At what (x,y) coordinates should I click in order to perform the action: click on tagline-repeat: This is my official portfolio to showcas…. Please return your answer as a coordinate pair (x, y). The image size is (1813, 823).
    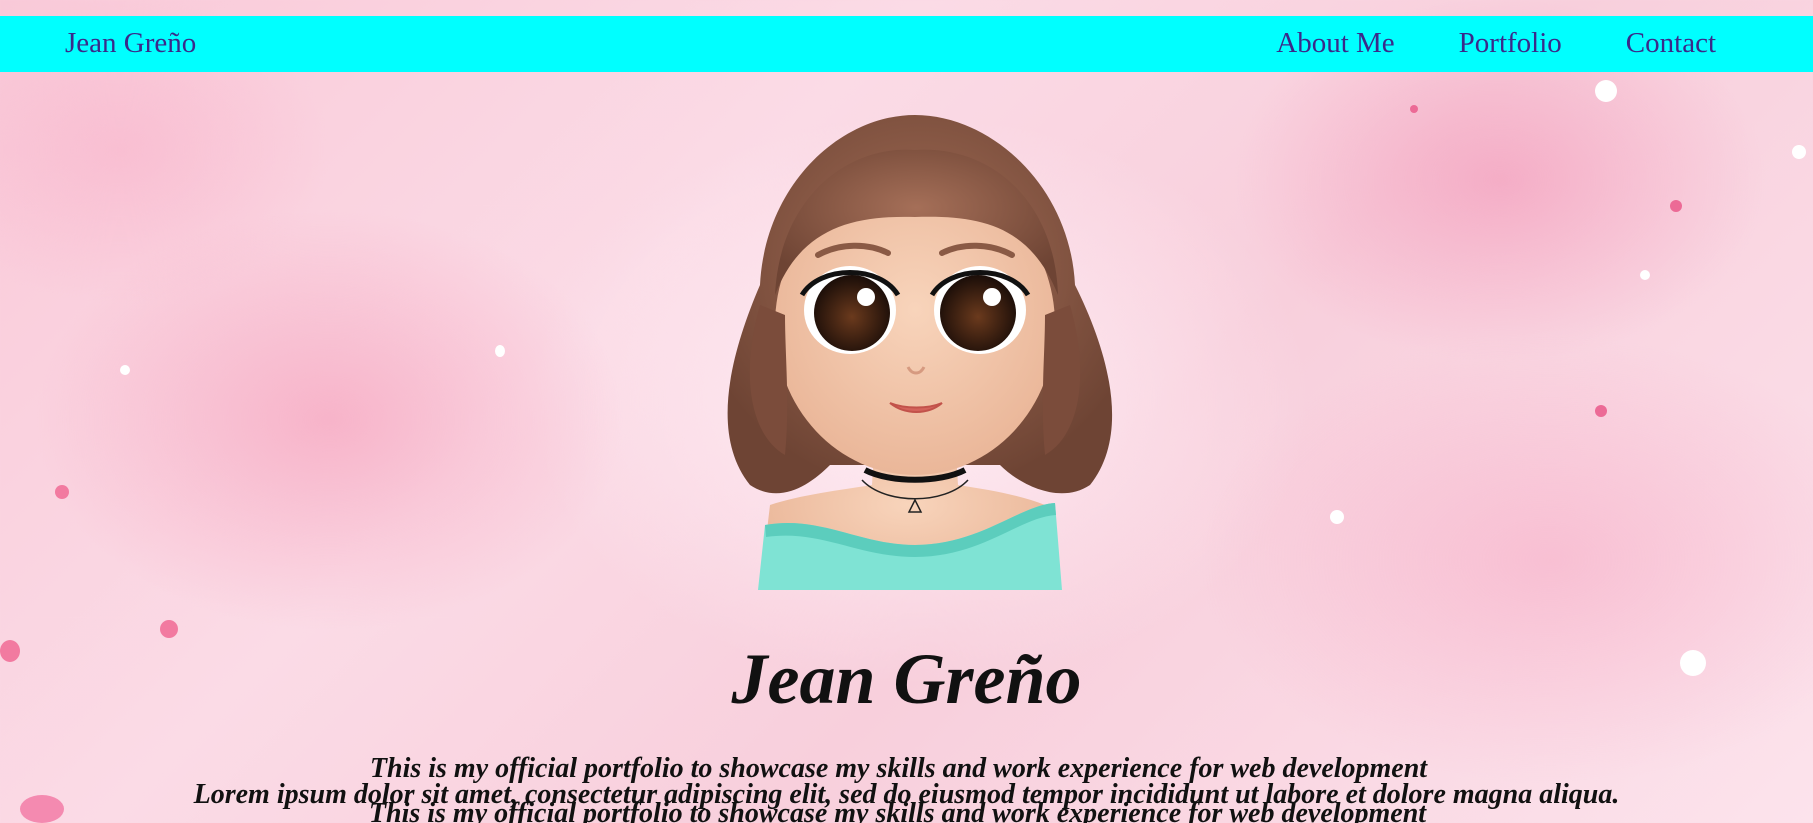
    Looking at the image, I should click on (897, 810).